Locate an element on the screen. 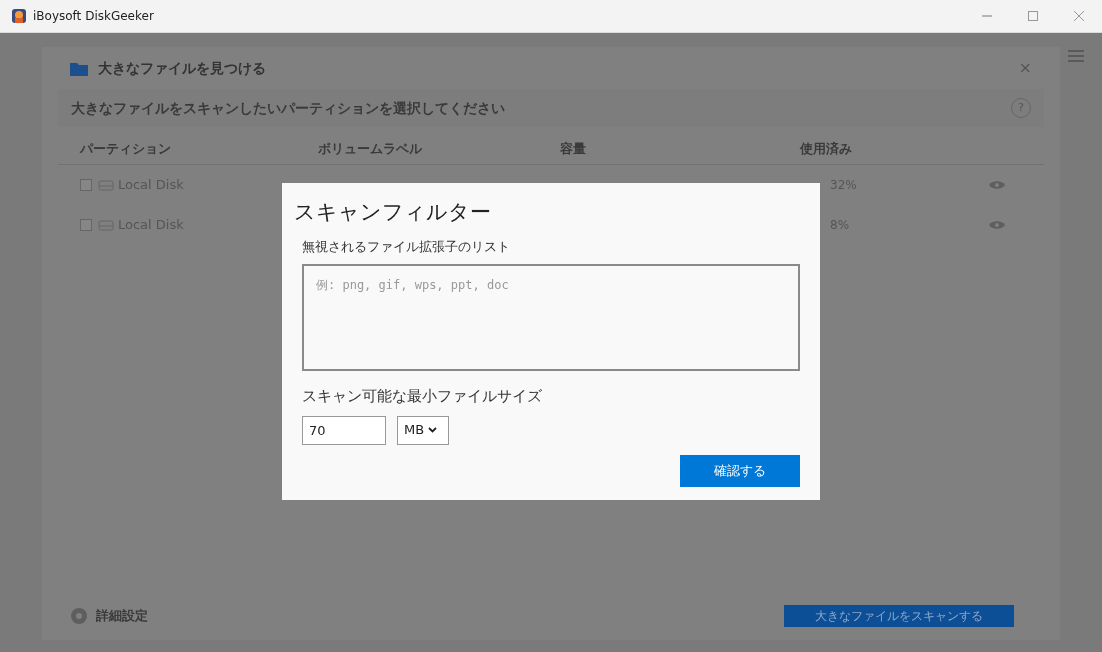  settings-link: 詳細設定 is located at coordinates (122, 616).